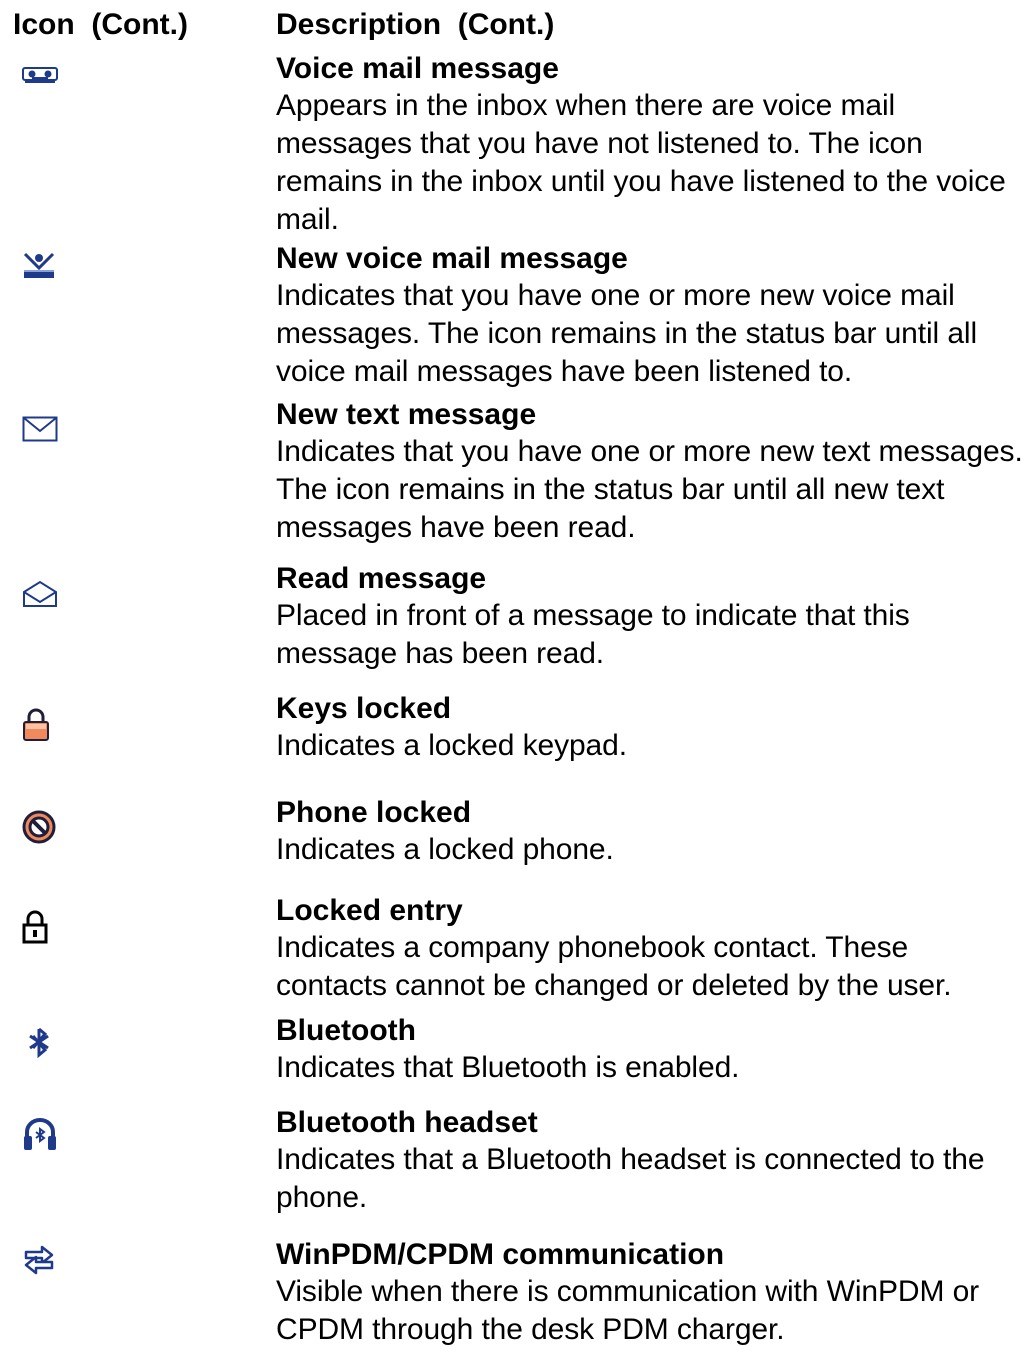 Image resolution: width=1035 pixels, height=1352 pixels. Describe the element at coordinates (508, 1067) in the screenshot. I see `row-description: Indicates that Bluetooth is enabled.` at that location.